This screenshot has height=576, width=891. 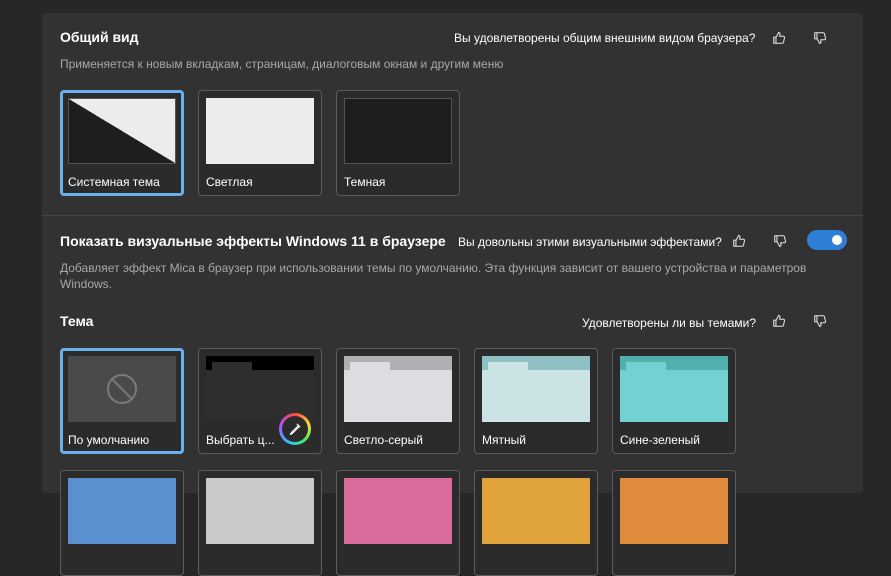 I want to click on theme-option-default: По умолчанию, so click(x=122, y=401).